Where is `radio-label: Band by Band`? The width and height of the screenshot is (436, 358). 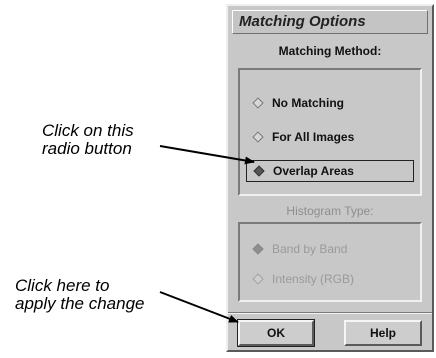
radio-label: Band by Band is located at coordinates (310, 249).